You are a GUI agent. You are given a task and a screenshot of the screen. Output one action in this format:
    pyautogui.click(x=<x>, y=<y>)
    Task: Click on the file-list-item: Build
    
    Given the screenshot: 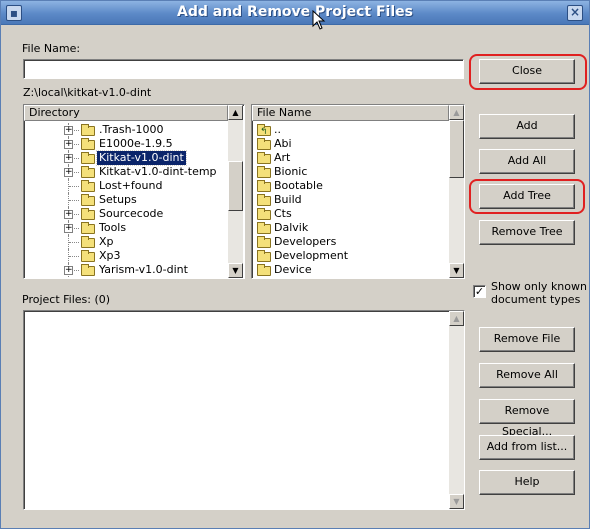 What is the action you would take?
    pyautogui.click(x=350, y=200)
    